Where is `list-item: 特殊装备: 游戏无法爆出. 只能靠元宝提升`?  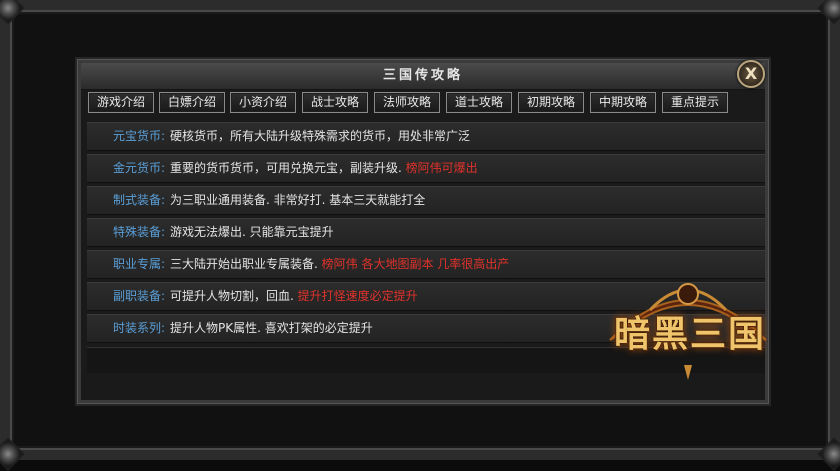
list-item: 特殊装备: 游戏无法爆出. 只能靠元宝提升 is located at coordinates (426, 232).